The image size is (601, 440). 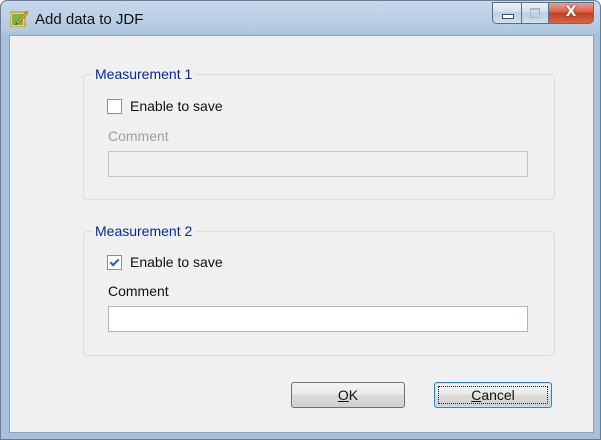 I want to click on window-title: Add data to JDF, so click(x=89, y=19).